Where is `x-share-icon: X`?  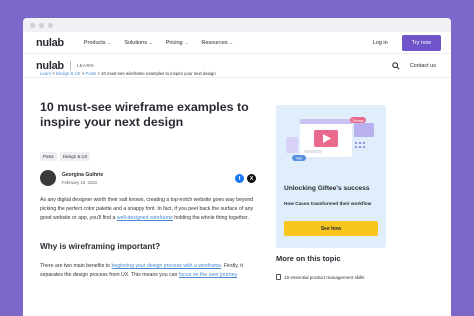 x-share-icon: X is located at coordinates (251, 178).